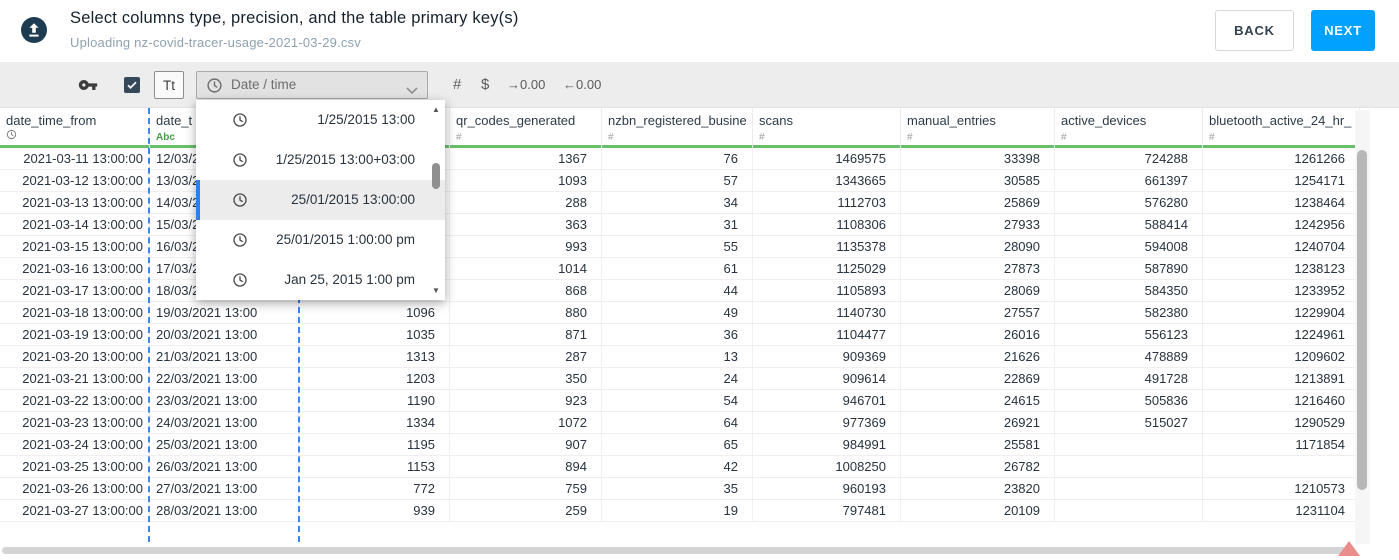  I want to click on table-cell: 42, so click(677, 466).